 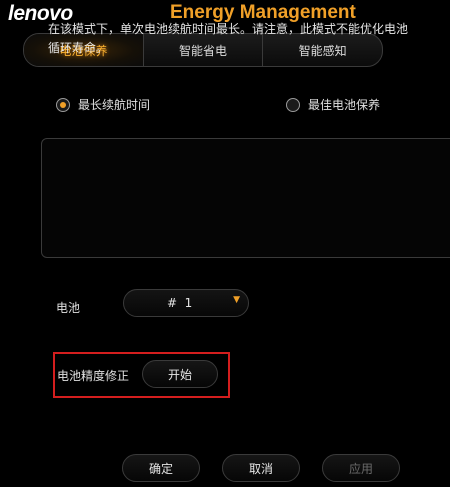 I want to click on radio-best-battery-care-label: 最佳电池保养, so click(x=344, y=105).